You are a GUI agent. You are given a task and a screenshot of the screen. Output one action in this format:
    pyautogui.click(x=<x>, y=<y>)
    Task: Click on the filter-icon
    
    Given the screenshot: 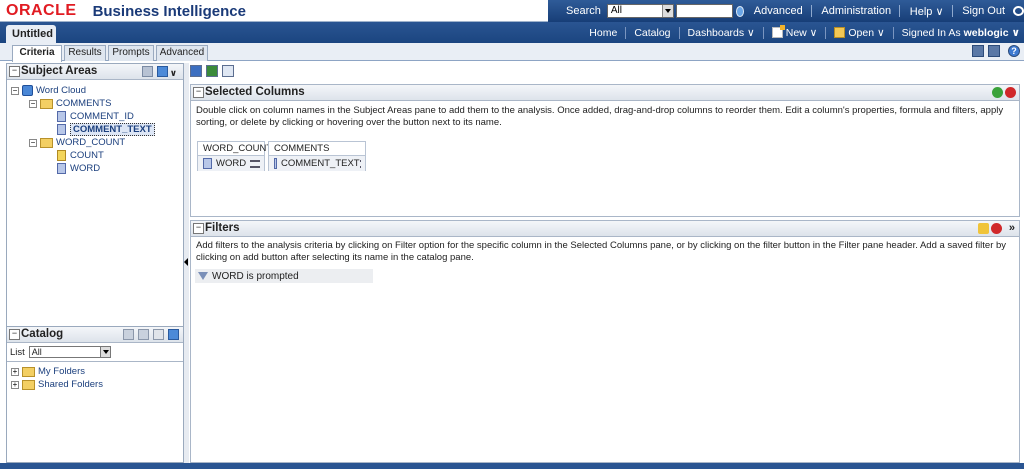 What is the action you would take?
    pyautogui.click(x=196, y=71)
    